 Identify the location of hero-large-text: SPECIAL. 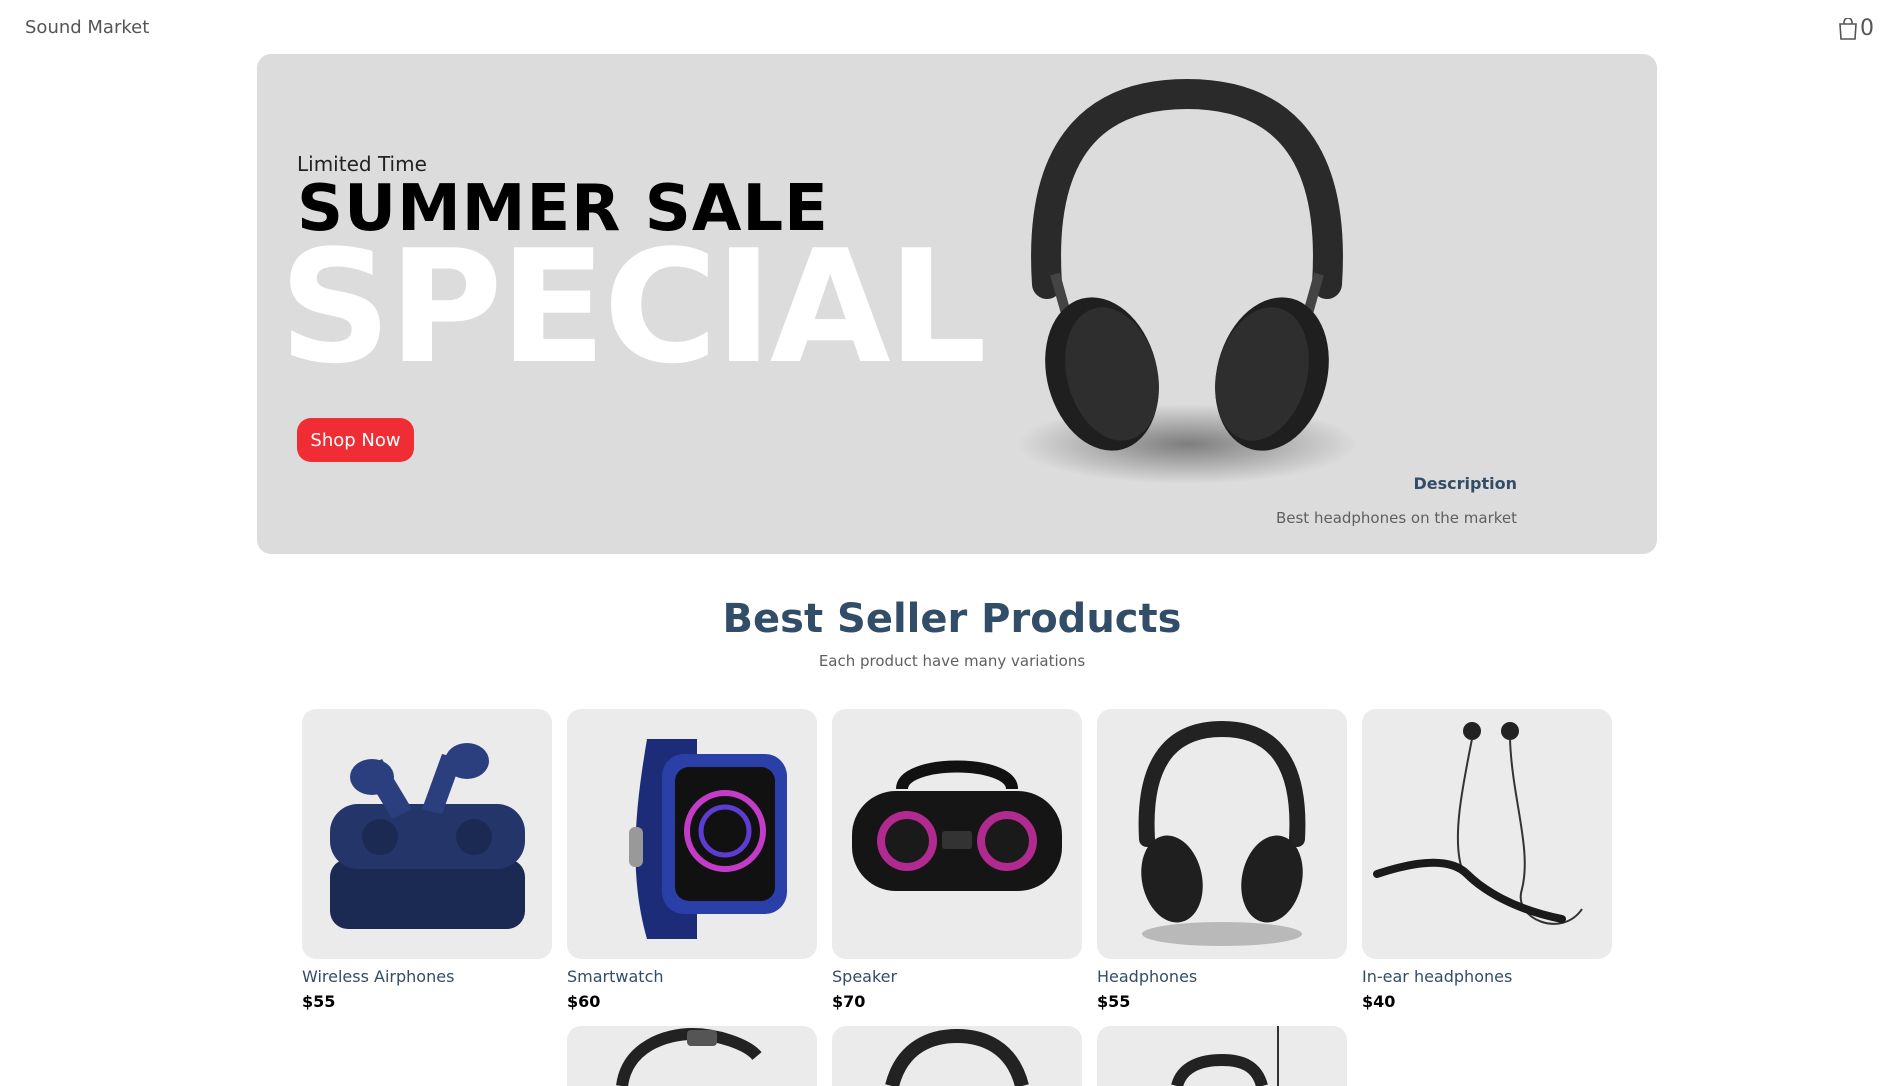
(633, 307).